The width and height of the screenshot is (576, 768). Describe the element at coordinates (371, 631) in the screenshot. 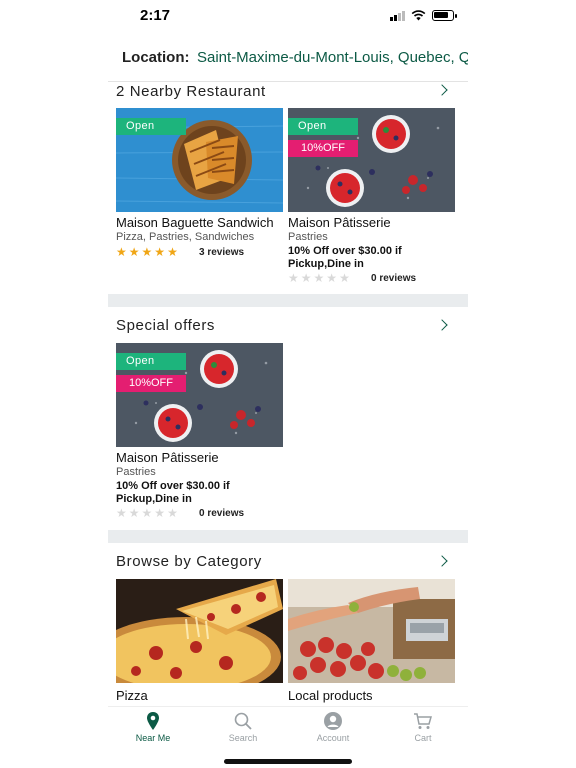

I see `market-image` at that location.